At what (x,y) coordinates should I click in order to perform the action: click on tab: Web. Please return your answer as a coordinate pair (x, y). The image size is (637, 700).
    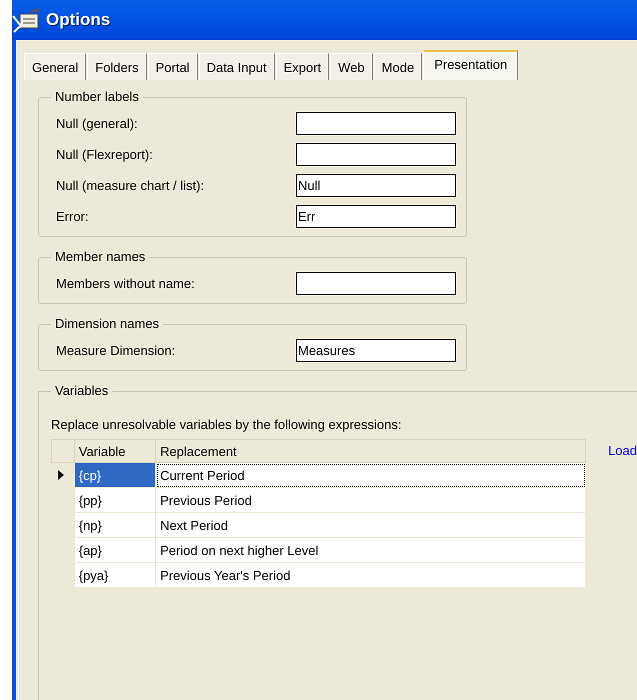
    Looking at the image, I should click on (351, 66).